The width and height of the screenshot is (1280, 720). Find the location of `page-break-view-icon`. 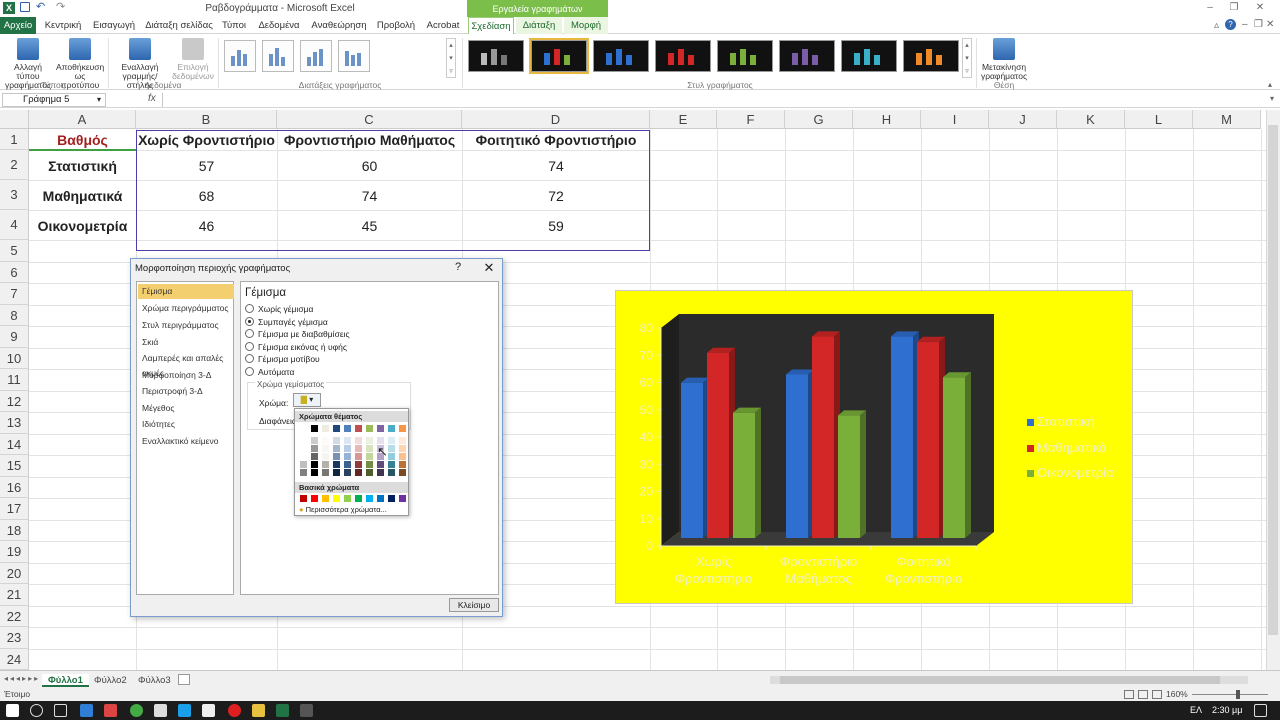

page-break-view-icon is located at coordinates (1157, 694).